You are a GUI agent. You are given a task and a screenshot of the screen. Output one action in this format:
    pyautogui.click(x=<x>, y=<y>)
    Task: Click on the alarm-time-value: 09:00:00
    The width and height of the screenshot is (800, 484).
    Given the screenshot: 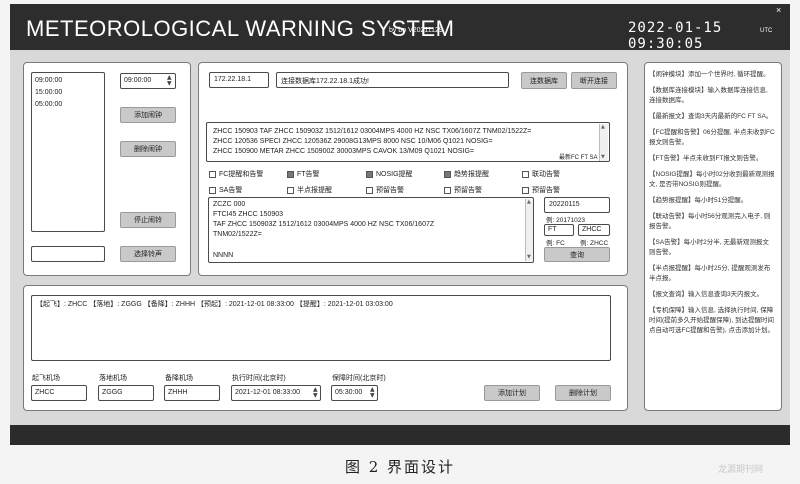 What is the action you would take?
    pyautogui.click(x=138, y=80)
    